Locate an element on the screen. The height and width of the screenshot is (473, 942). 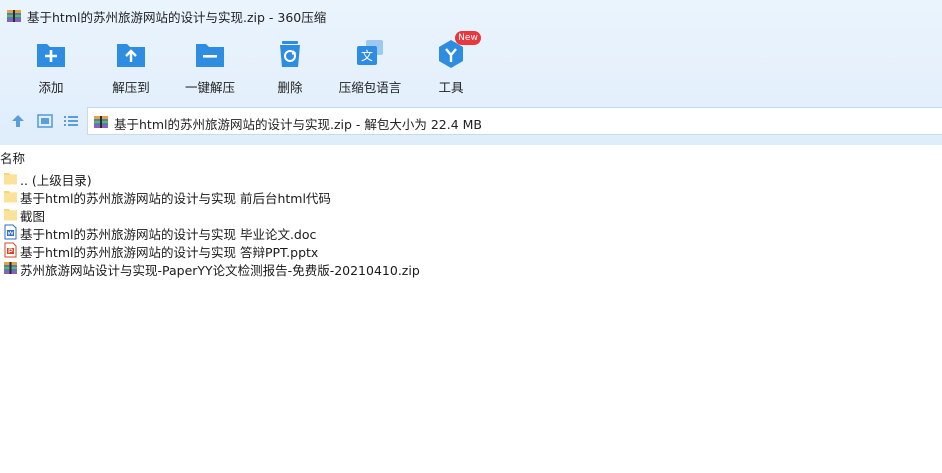
extract-to-button: 解压到 is located at coordinates (131, 65).